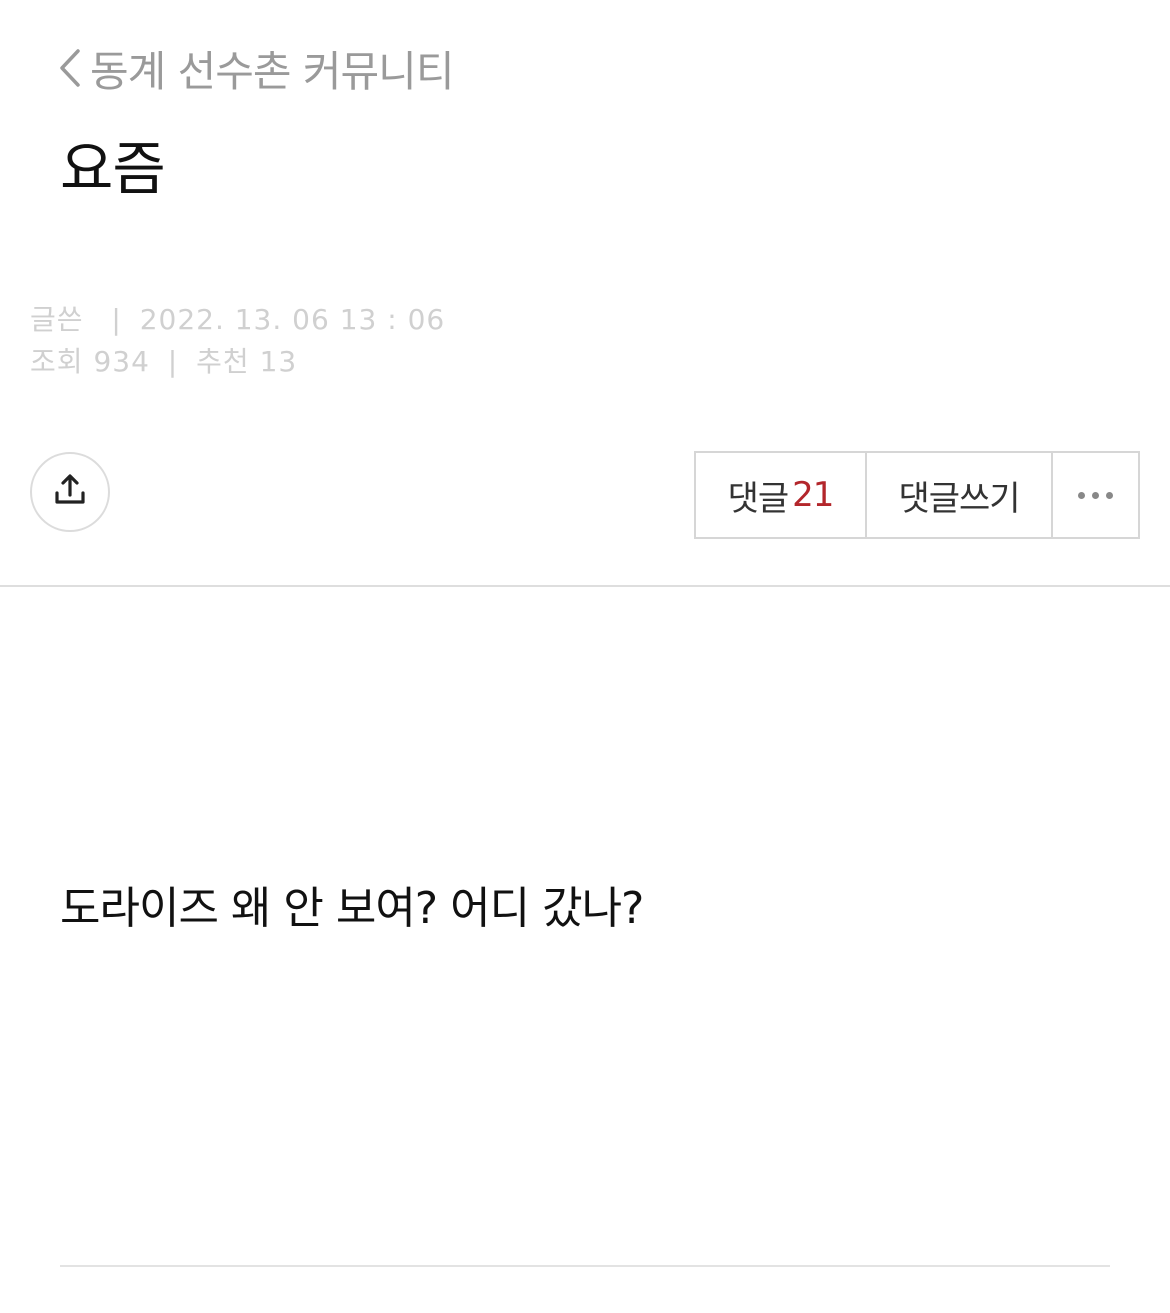 This screenshot has height=1313, width=1170. What do you see at coordinates (278, 361) in the screenshot?
I see `recommend-count: 13` at bounding box center [278, 361].